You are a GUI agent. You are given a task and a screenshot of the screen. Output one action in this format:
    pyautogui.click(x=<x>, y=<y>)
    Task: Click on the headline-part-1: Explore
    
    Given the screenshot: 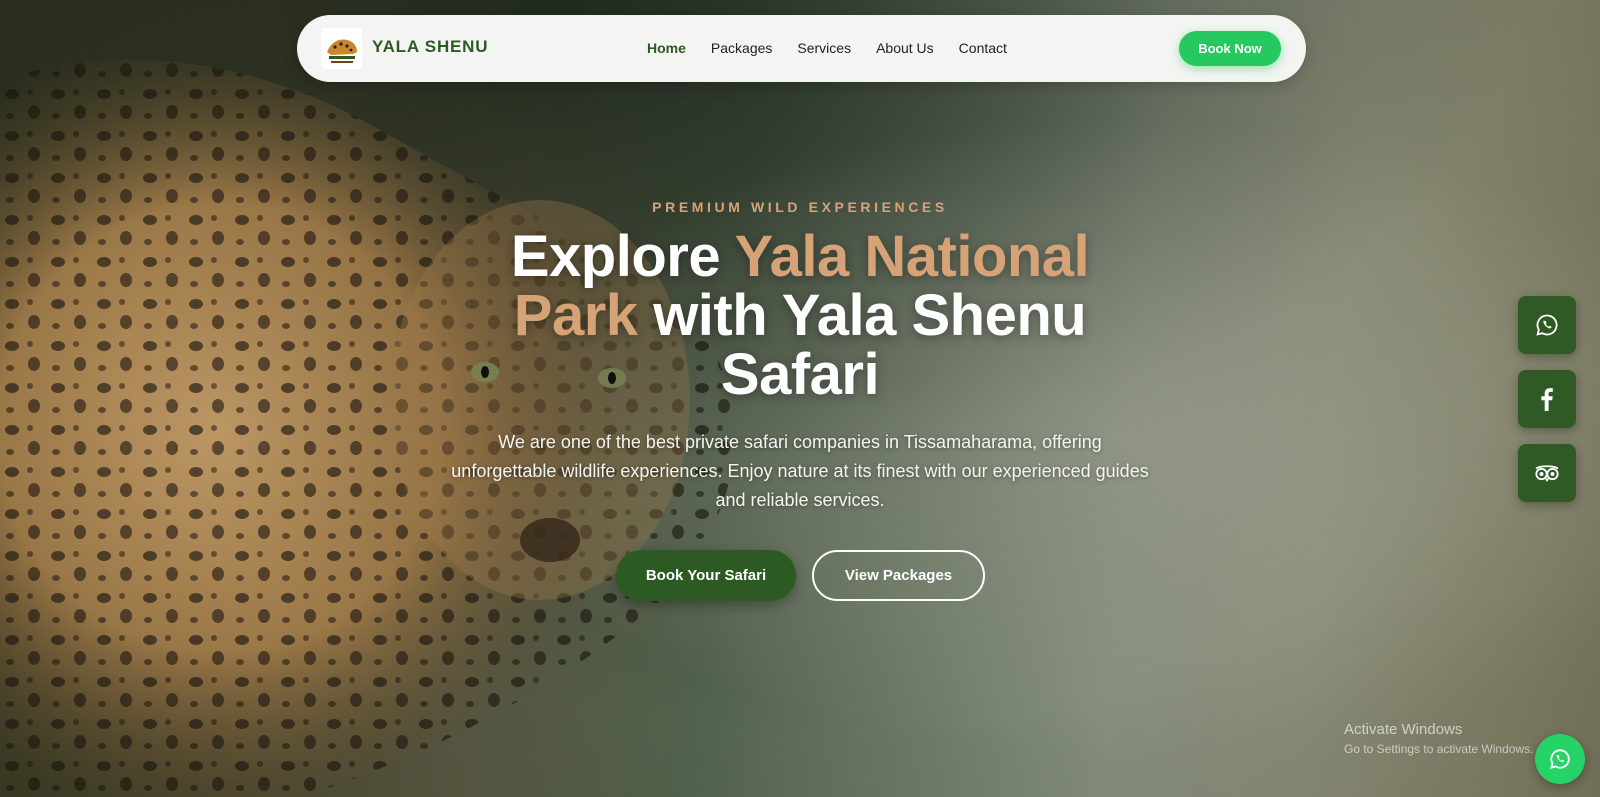 What is the action you would take?
    pyautogui.click(x=622, y=256)
    